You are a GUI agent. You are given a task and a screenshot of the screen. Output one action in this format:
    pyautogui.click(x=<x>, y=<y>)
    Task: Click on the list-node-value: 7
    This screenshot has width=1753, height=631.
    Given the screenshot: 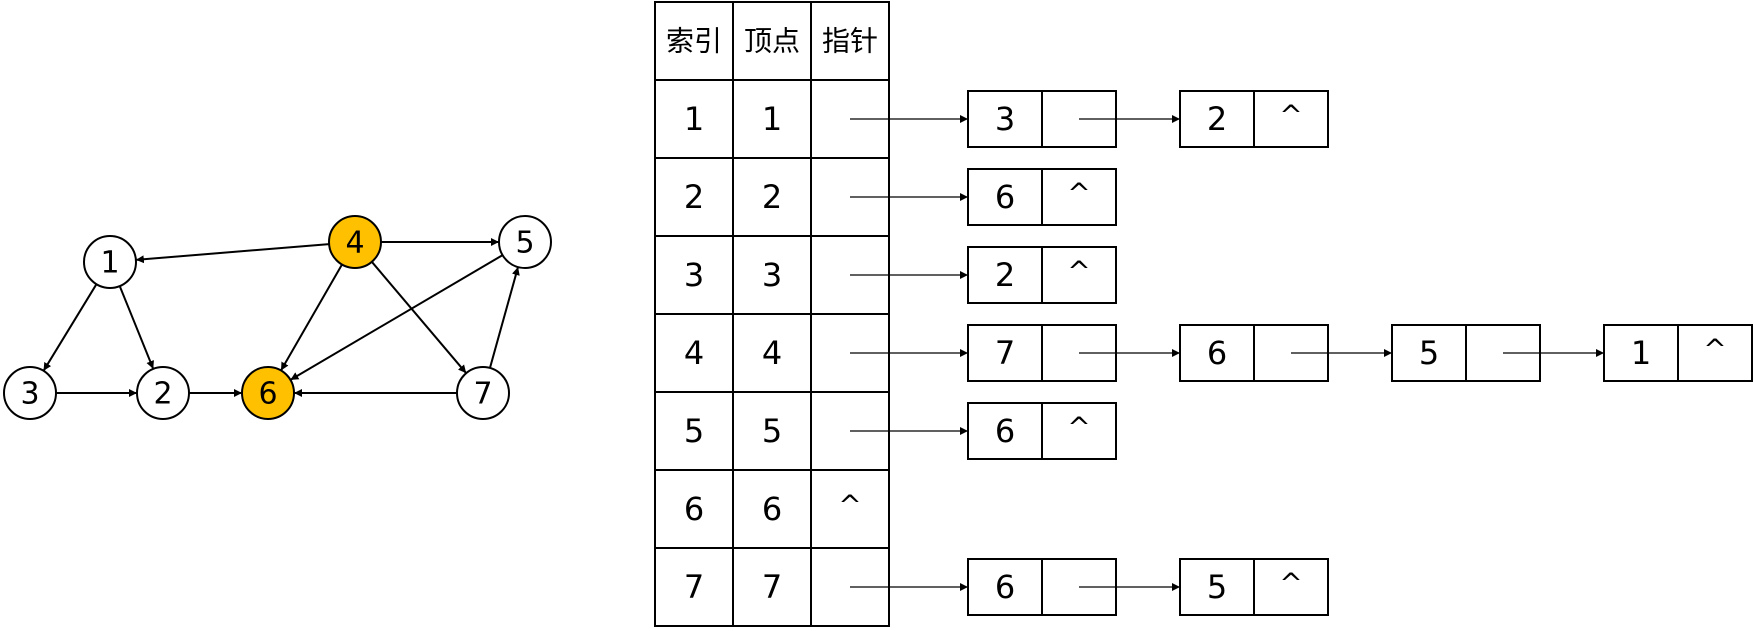 What is the action you would take?
    pyautogui.click(x=1005, y=353)
    